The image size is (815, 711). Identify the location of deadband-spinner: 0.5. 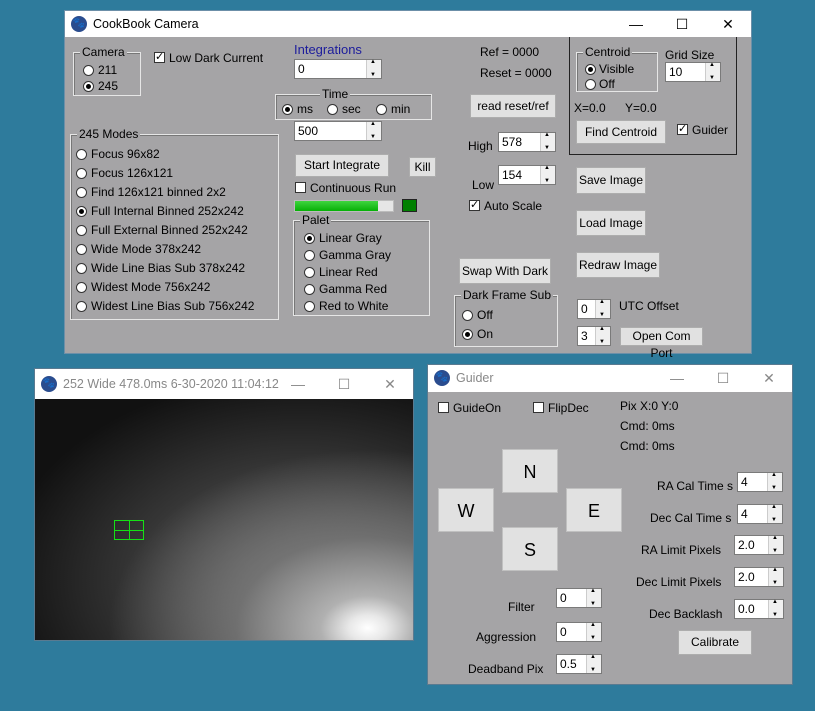
(579, 664).